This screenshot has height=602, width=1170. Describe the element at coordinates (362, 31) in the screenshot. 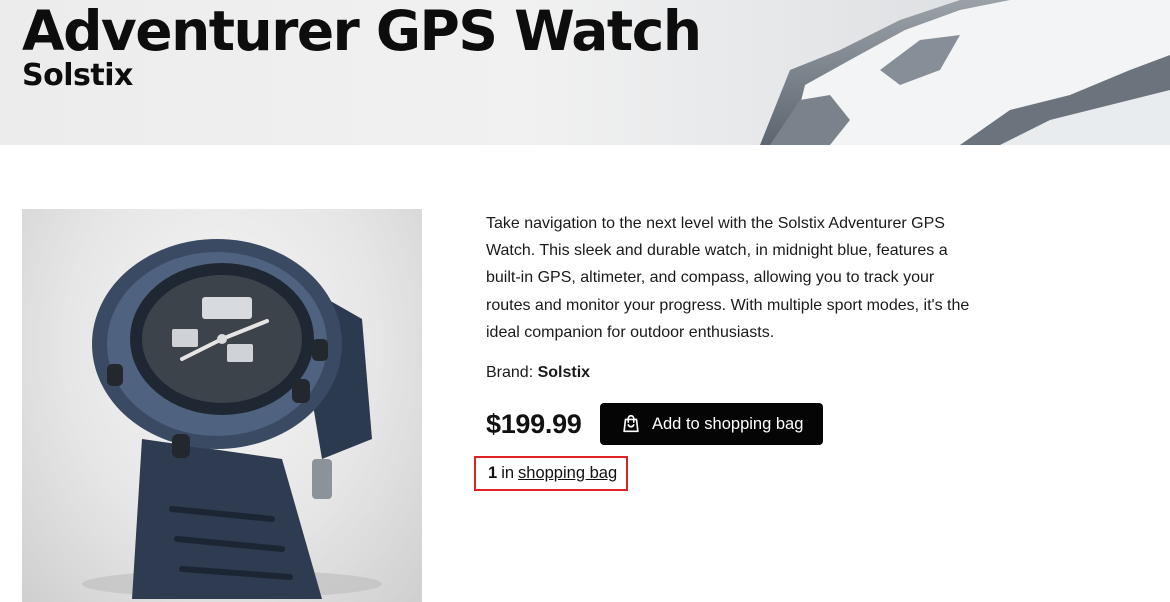

I see `page-title: Adventurer GPS Watch` at that location.